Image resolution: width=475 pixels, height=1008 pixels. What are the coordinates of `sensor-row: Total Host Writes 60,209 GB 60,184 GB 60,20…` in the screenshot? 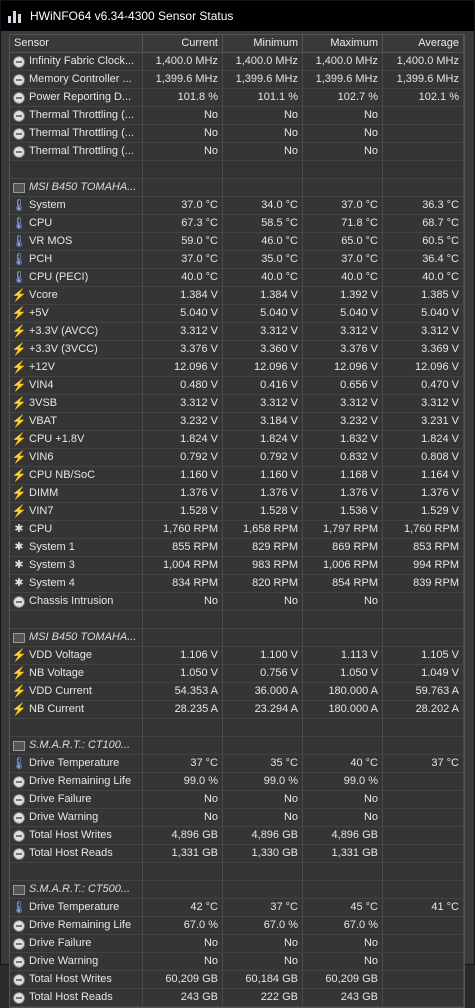 It's located at (237, 980).